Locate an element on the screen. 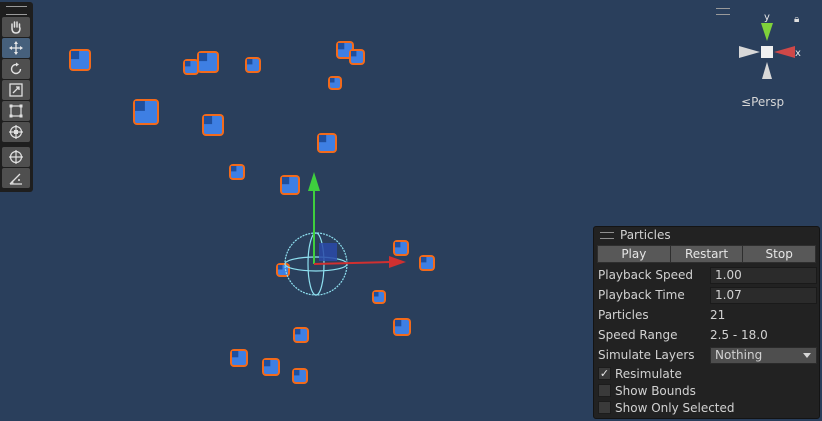 This screenshot has height=421, width=822. resimulate-label: Resimulate is located at coordinates (648, 373).